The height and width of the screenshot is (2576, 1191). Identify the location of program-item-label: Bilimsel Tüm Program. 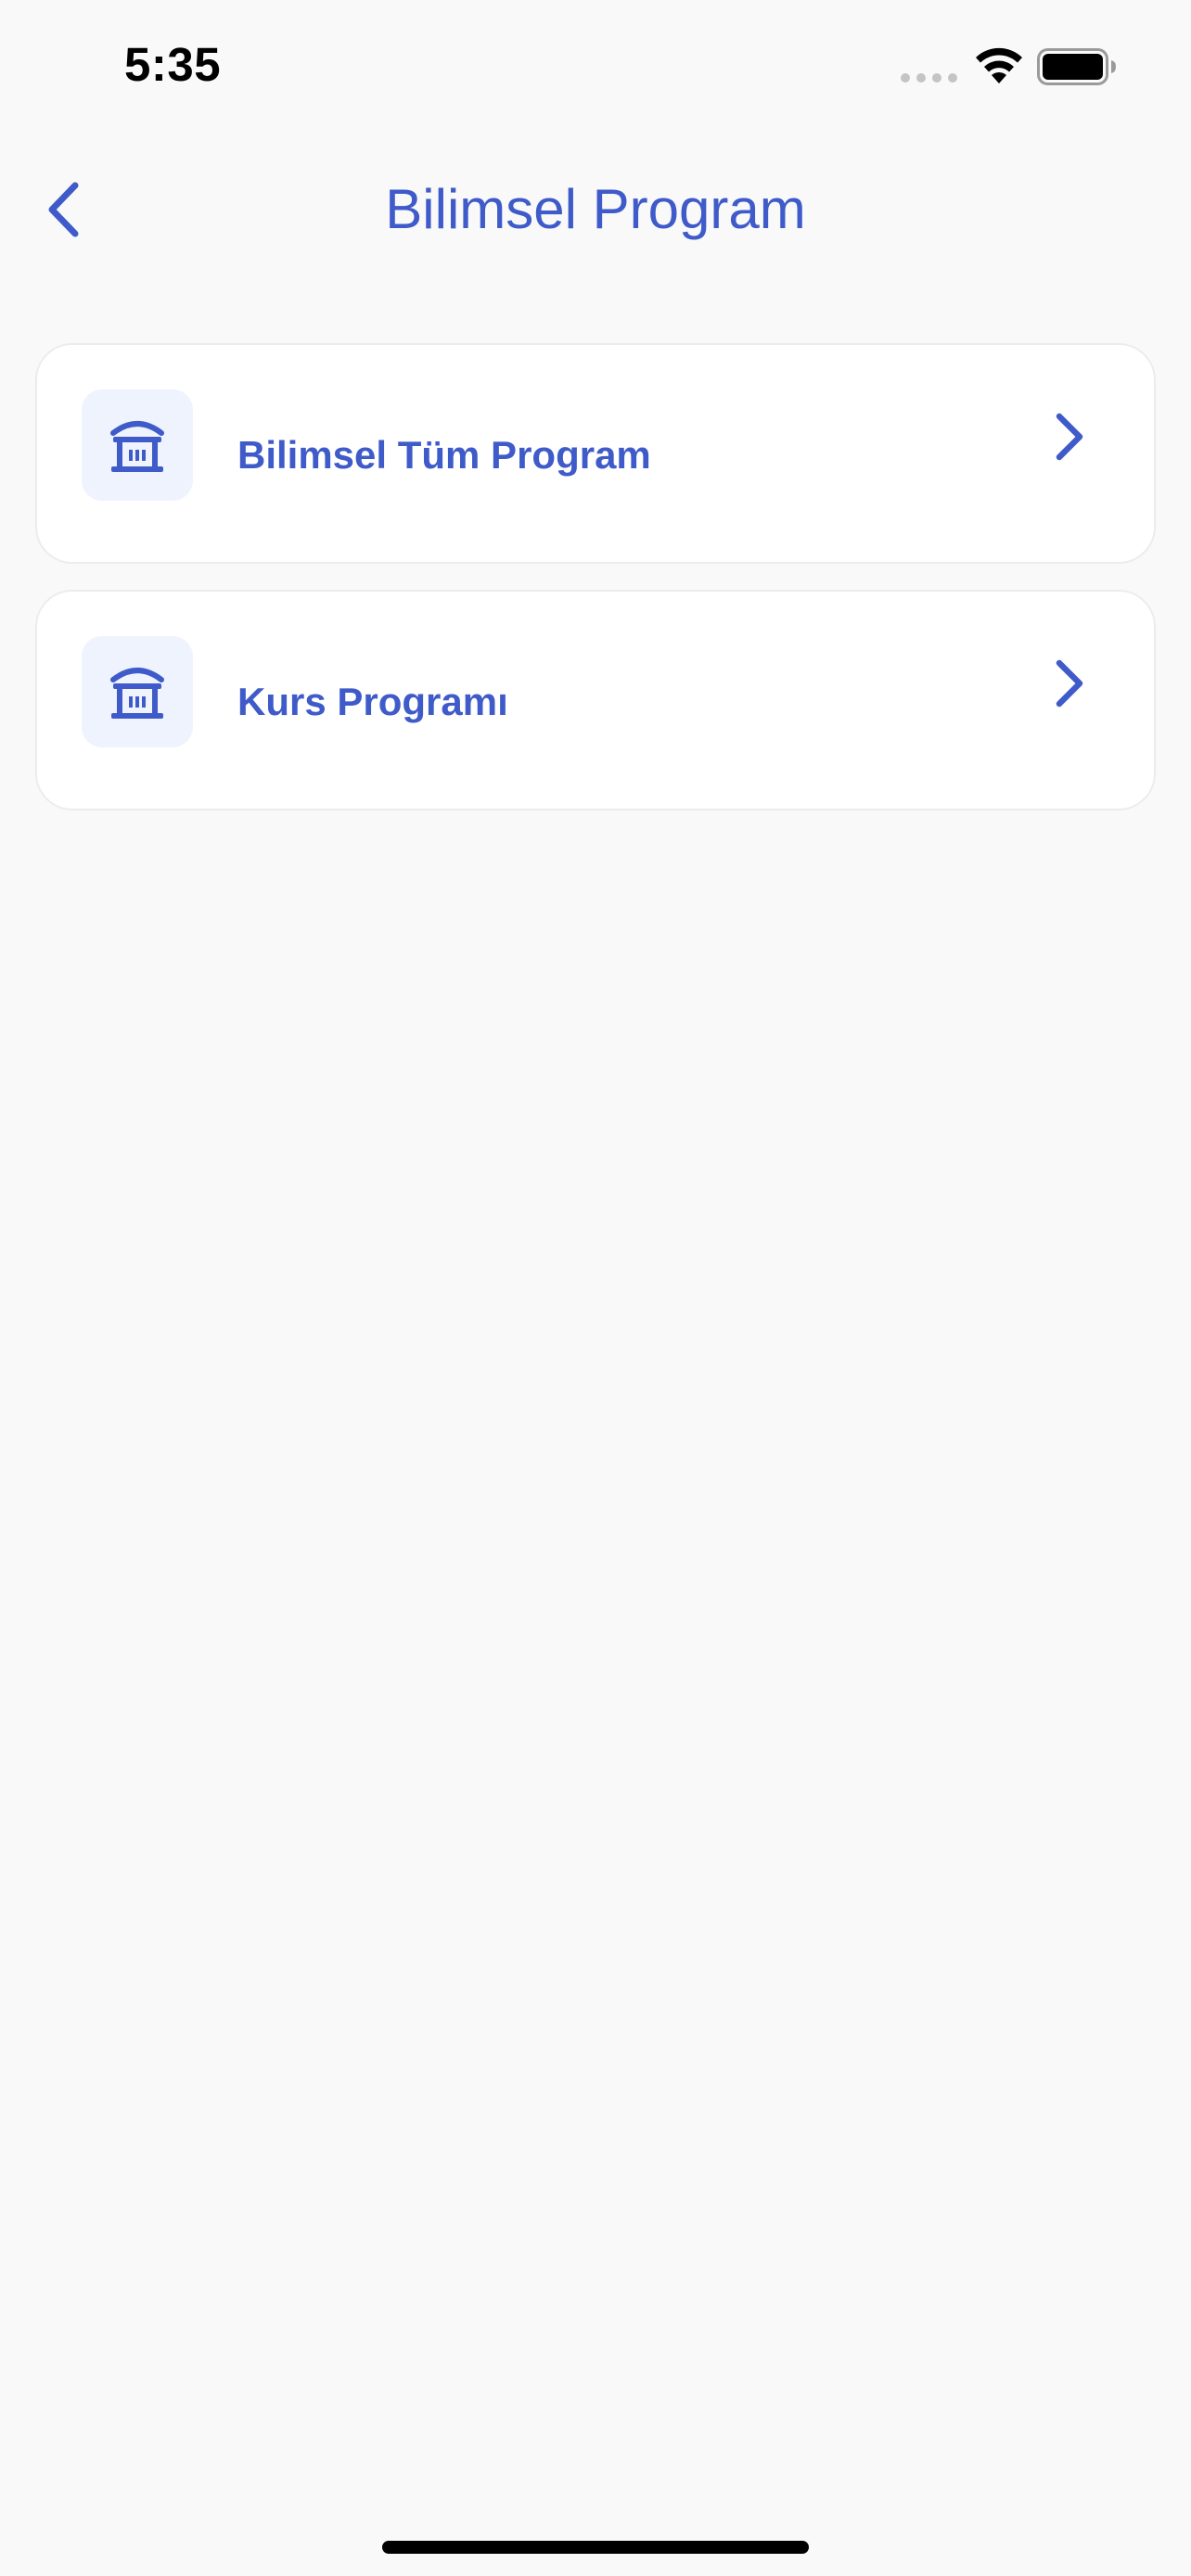
(444, 455).